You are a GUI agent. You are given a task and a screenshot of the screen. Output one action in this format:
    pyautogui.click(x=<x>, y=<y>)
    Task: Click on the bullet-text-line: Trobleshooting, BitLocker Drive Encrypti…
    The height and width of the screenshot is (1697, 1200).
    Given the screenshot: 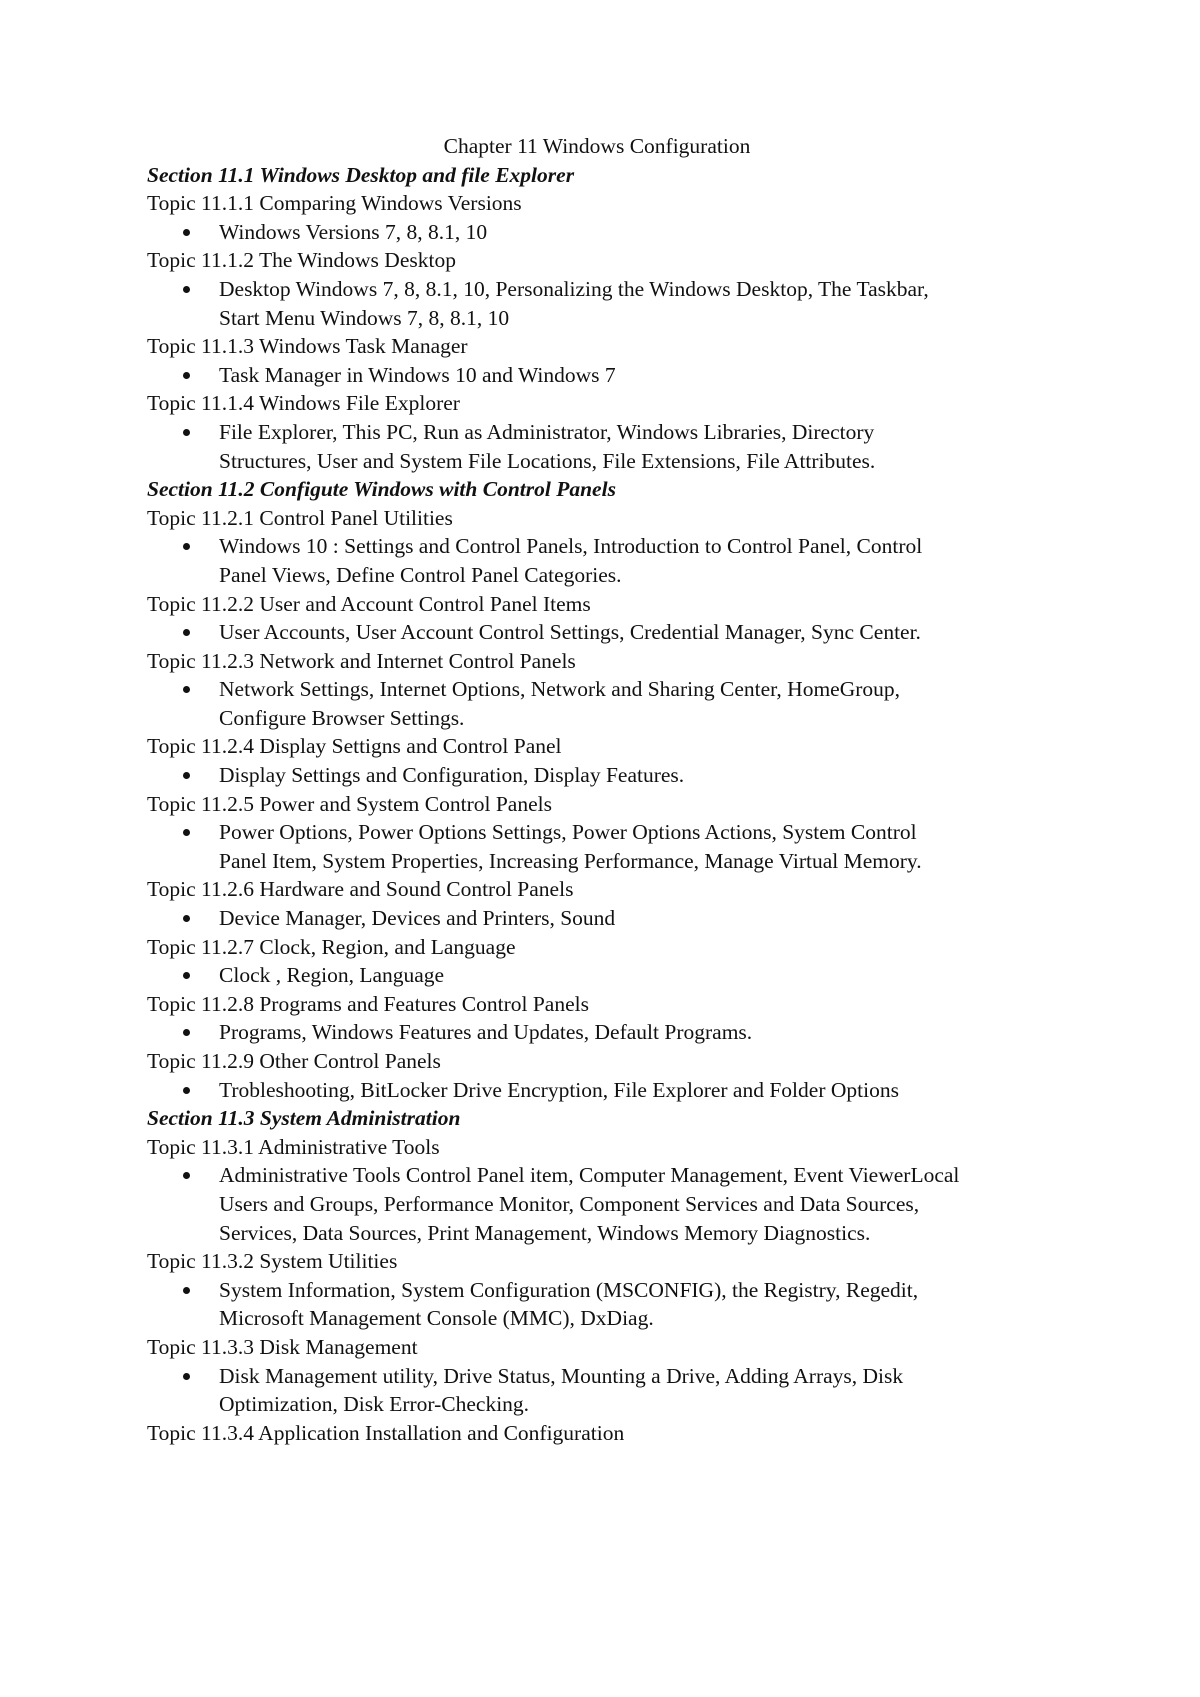 What is the action you would take?
    pyautogui.click(x=559, y=1089)
    